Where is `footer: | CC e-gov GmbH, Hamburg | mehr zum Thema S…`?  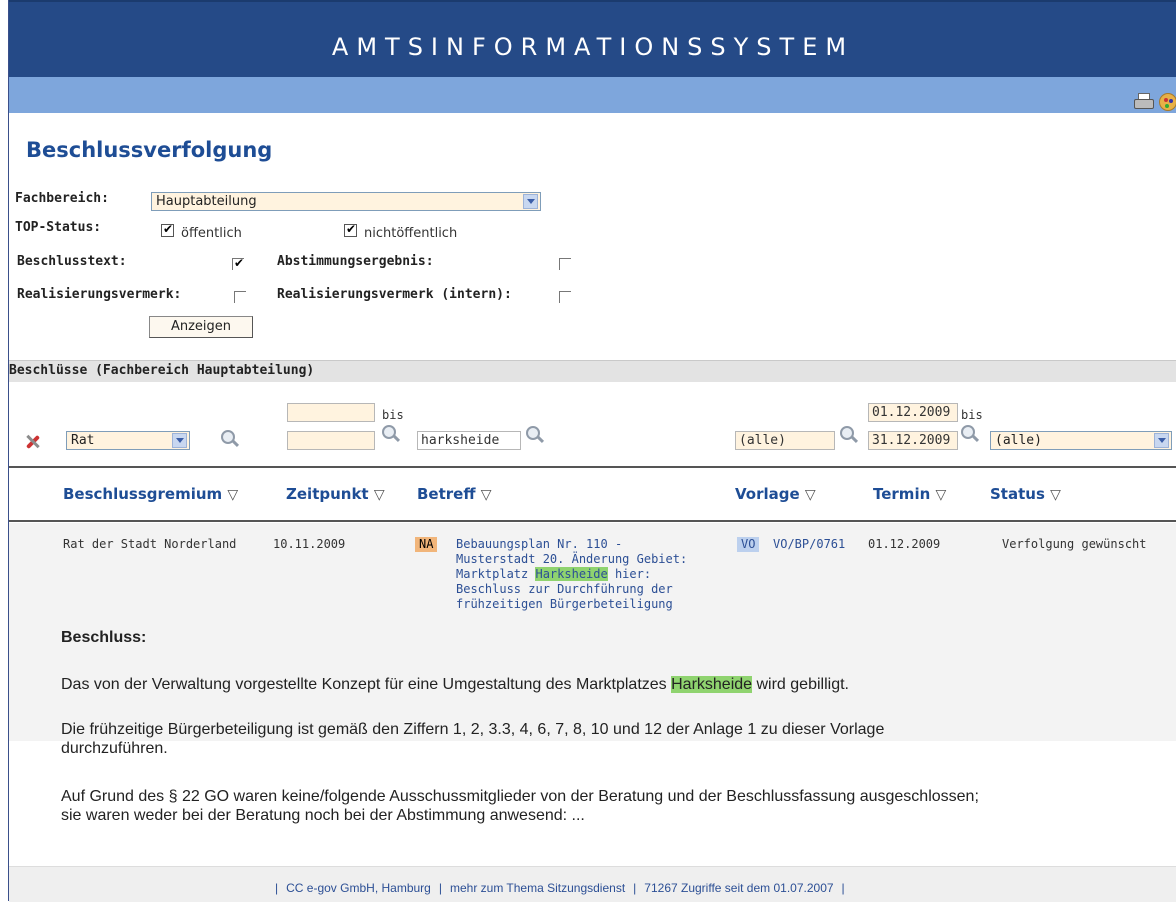
footer: | CC e-gov GmbH, Hamburg | mehr zum Thema S… is located at coordinates (592, 884).